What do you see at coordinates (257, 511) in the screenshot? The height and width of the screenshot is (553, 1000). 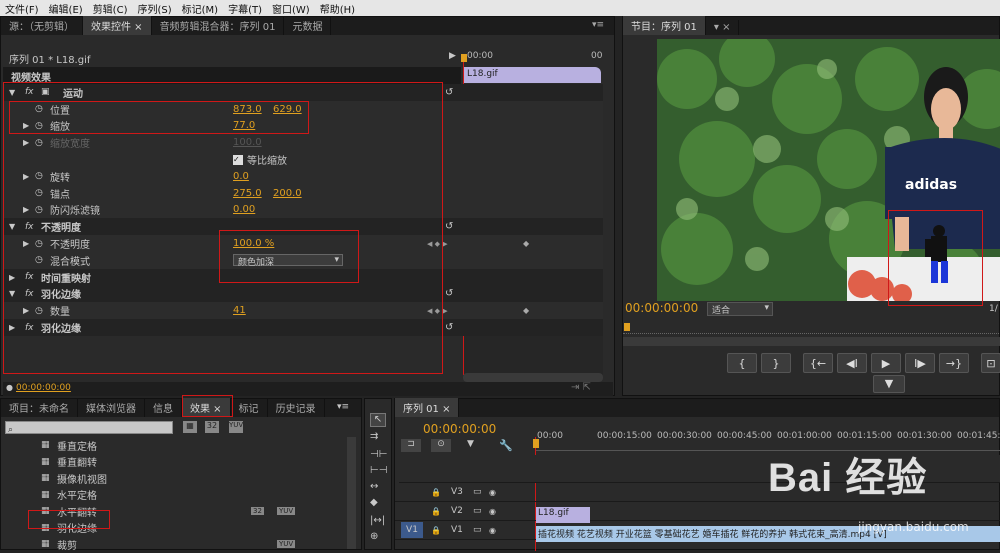 I see `32bit-badge: 32` at bounding box center [257, 511].